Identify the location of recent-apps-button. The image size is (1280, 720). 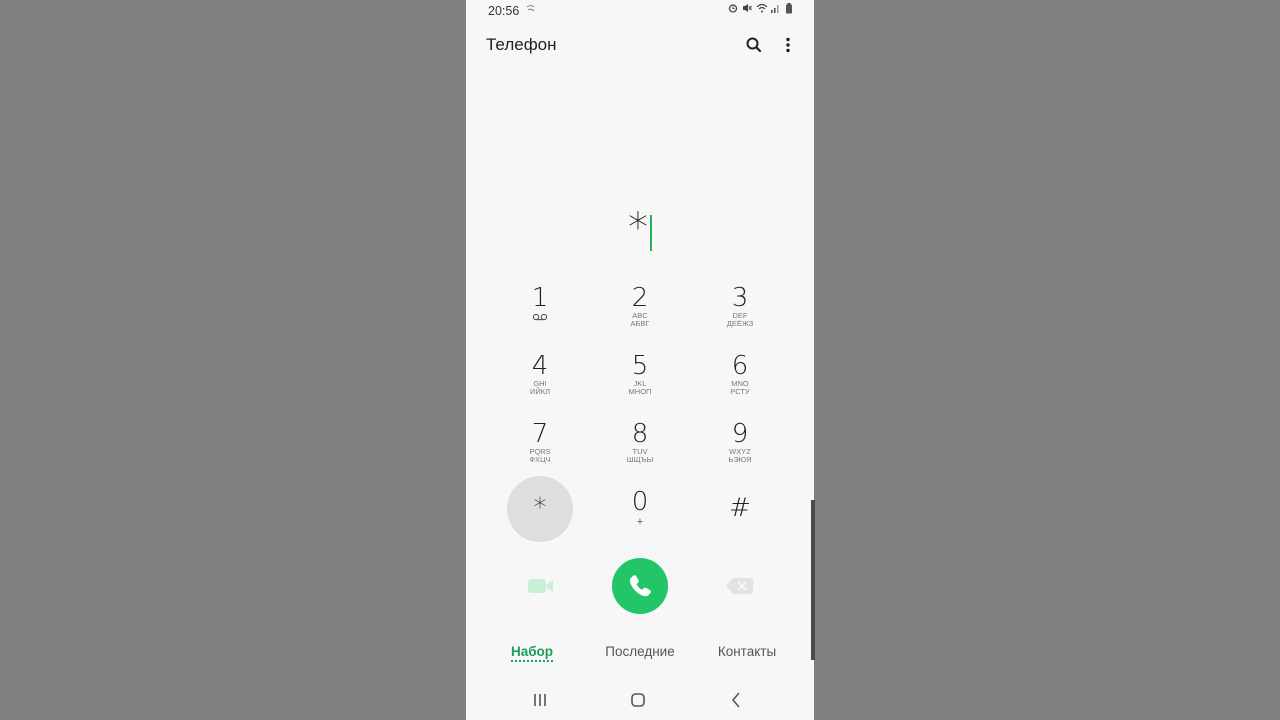
(540, 700).